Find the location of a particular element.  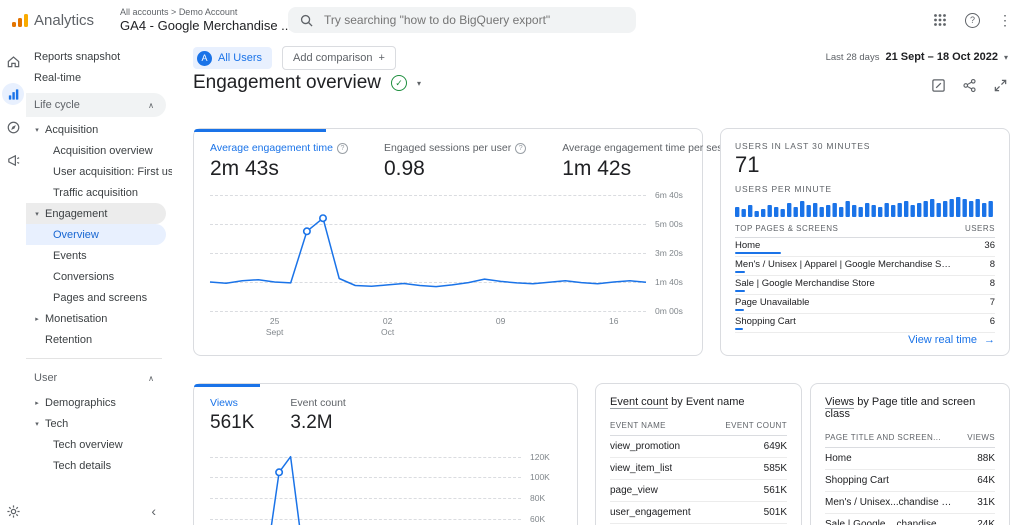

analytics-logo-icon is located at coordinates (20, 20).